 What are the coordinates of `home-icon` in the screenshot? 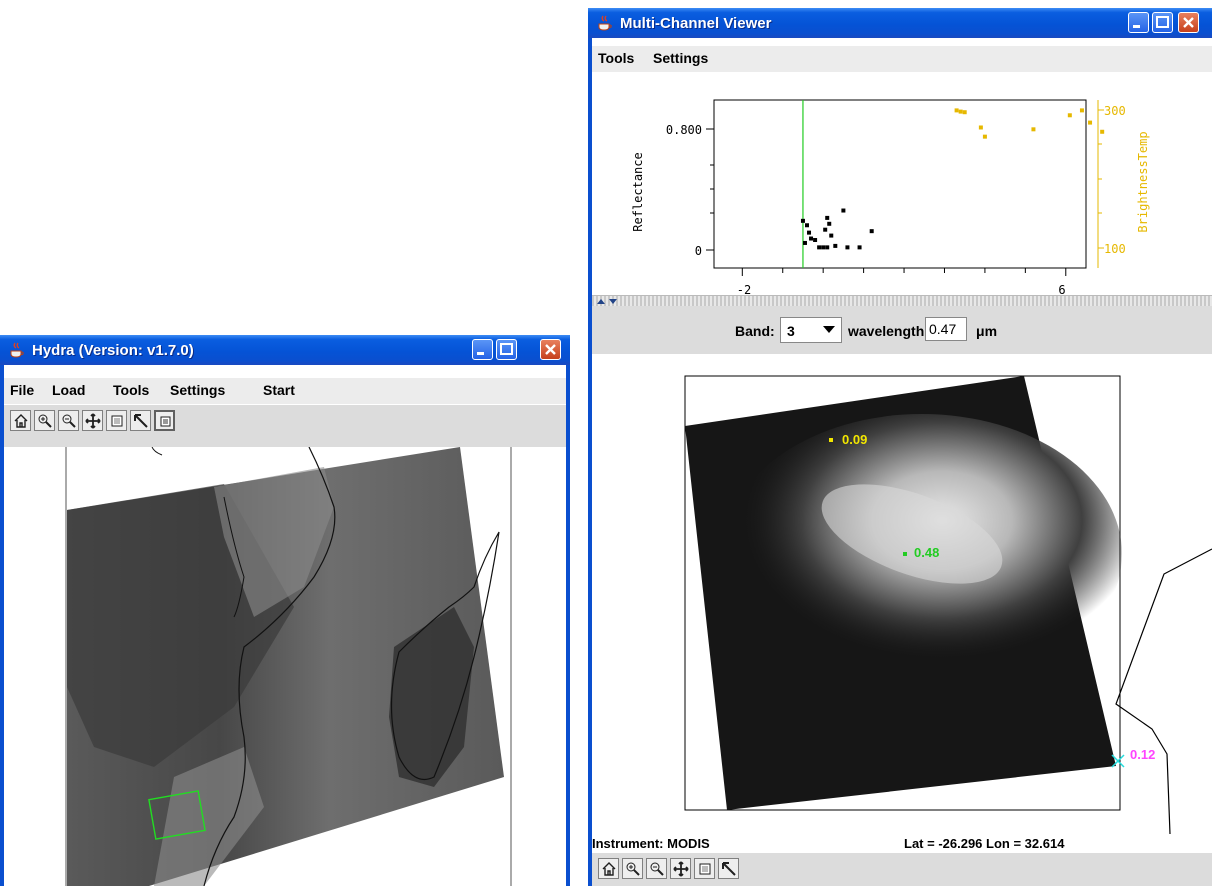 It's located at (609, 869).